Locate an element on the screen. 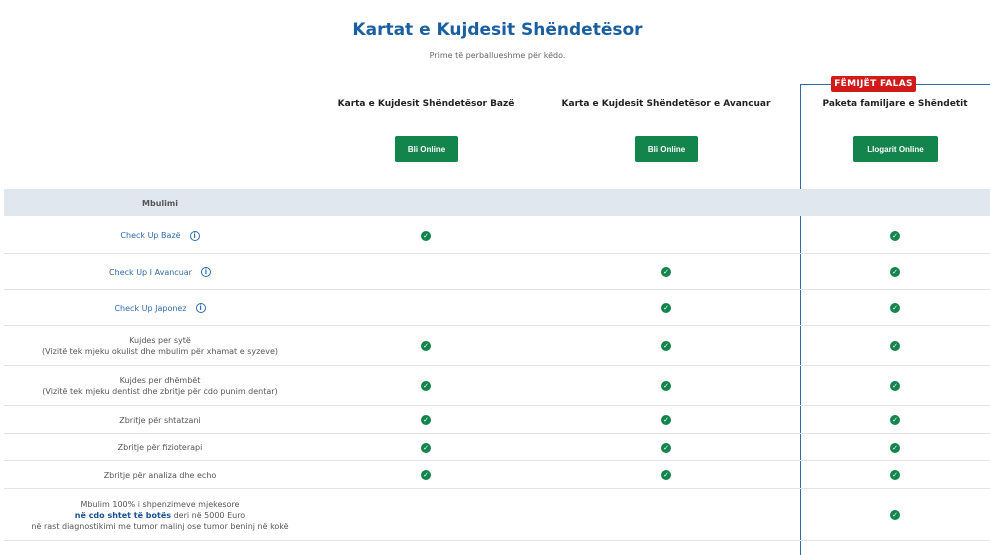 This screenshot has height=555, width=990. feature-emphasis: në cdo shtet të botës is located at coordinates (123, 515).